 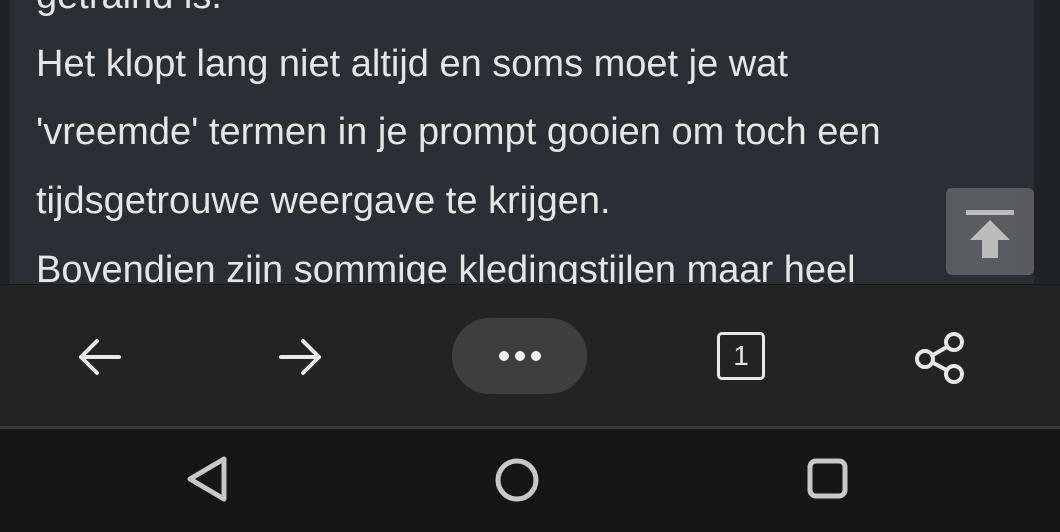 I want to click on article-line: getraind is., so click(x=129, y=9).